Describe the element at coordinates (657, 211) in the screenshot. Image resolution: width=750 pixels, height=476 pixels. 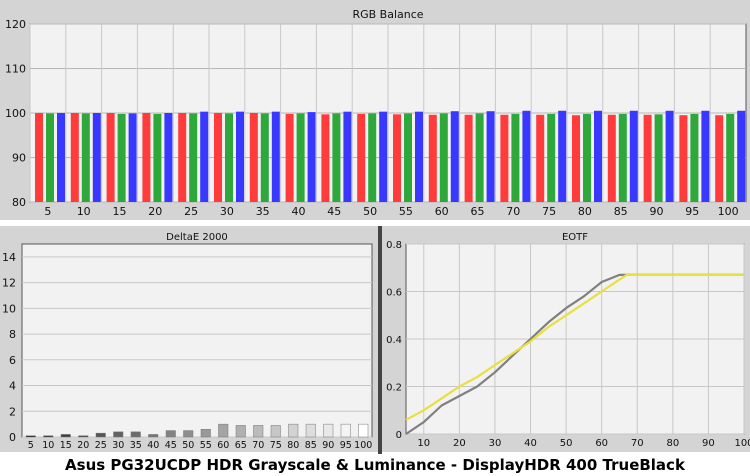
I see `x-tick-label: 90` at that location.